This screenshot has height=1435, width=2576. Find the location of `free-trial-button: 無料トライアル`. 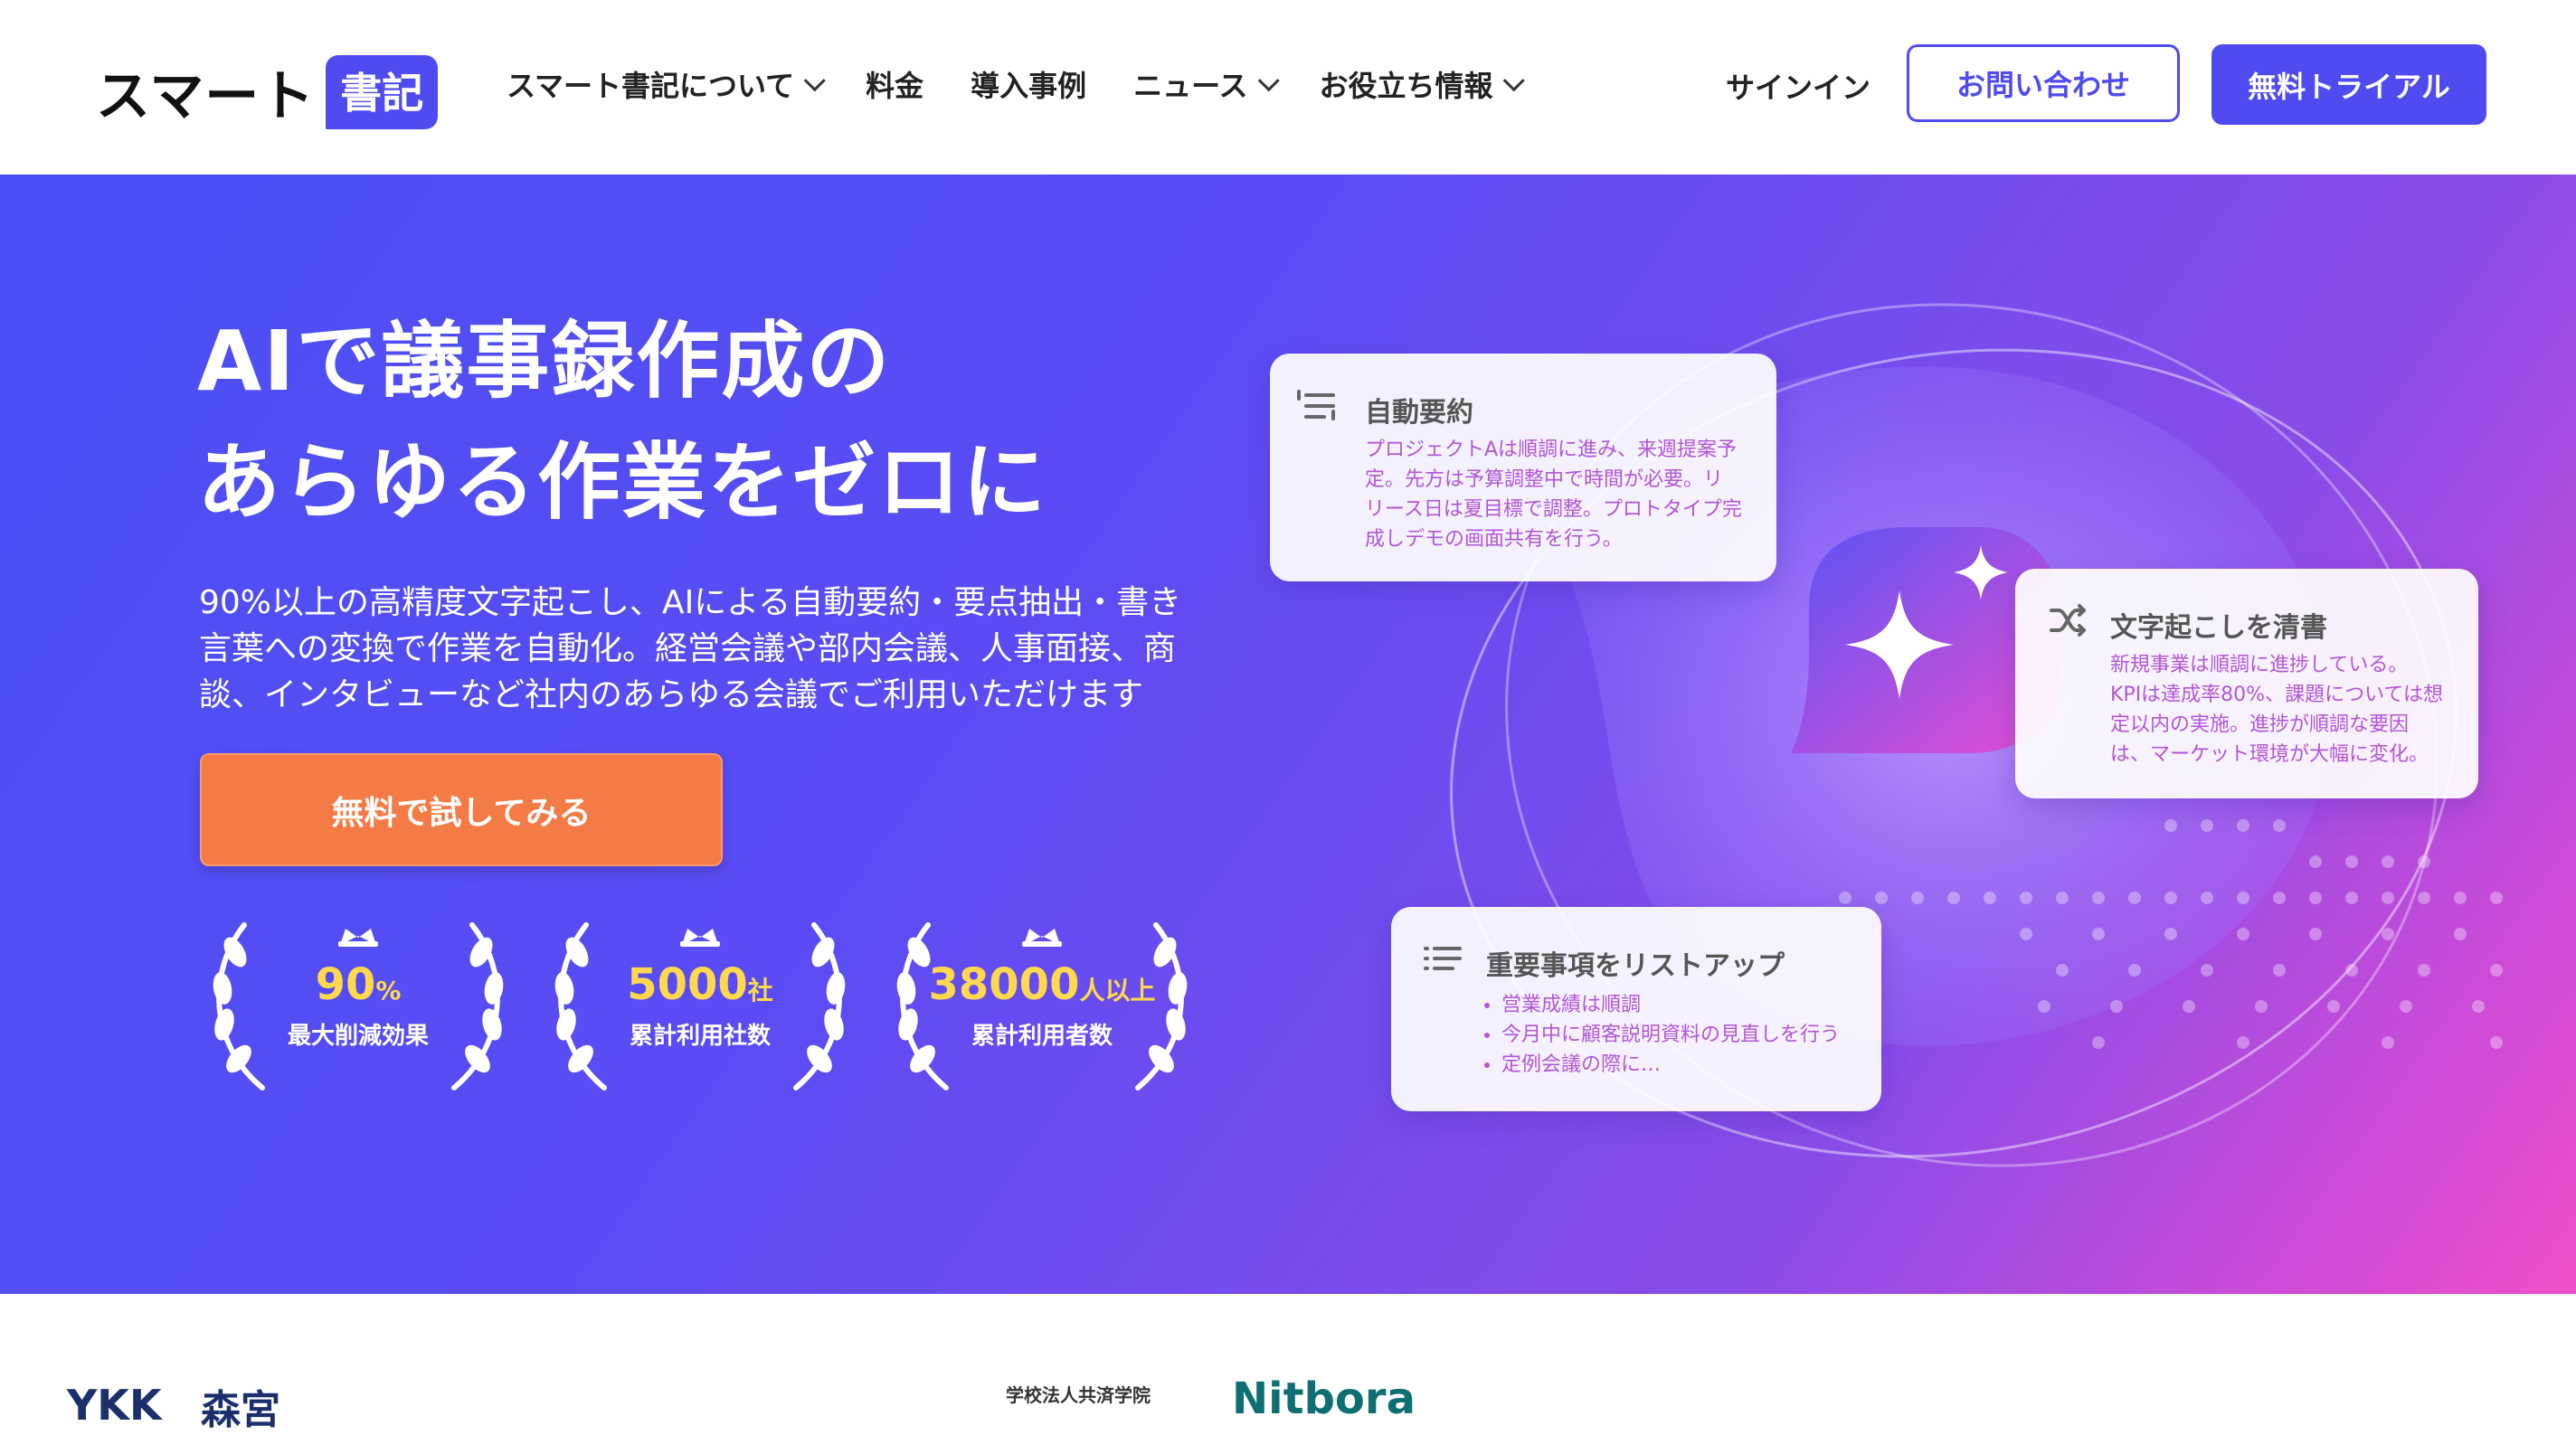

free-trial-button: 無料トライアル is located at coordinates (2348, 85).